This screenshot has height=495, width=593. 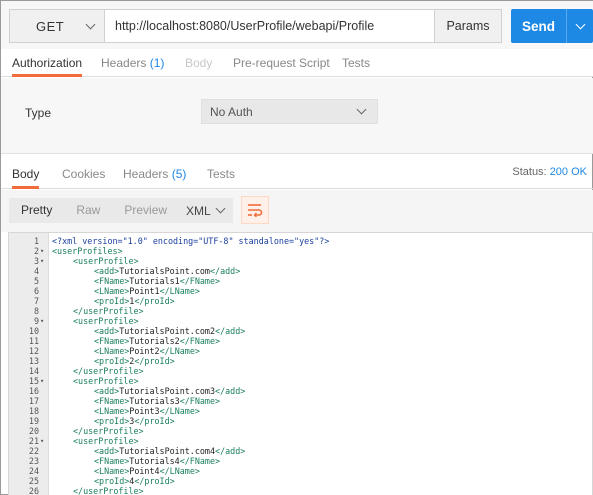 What do you see at coordinates (289, 111) in the screenshot?
I see `auth-type-select: No Auth` at bounding box center [289, 111].